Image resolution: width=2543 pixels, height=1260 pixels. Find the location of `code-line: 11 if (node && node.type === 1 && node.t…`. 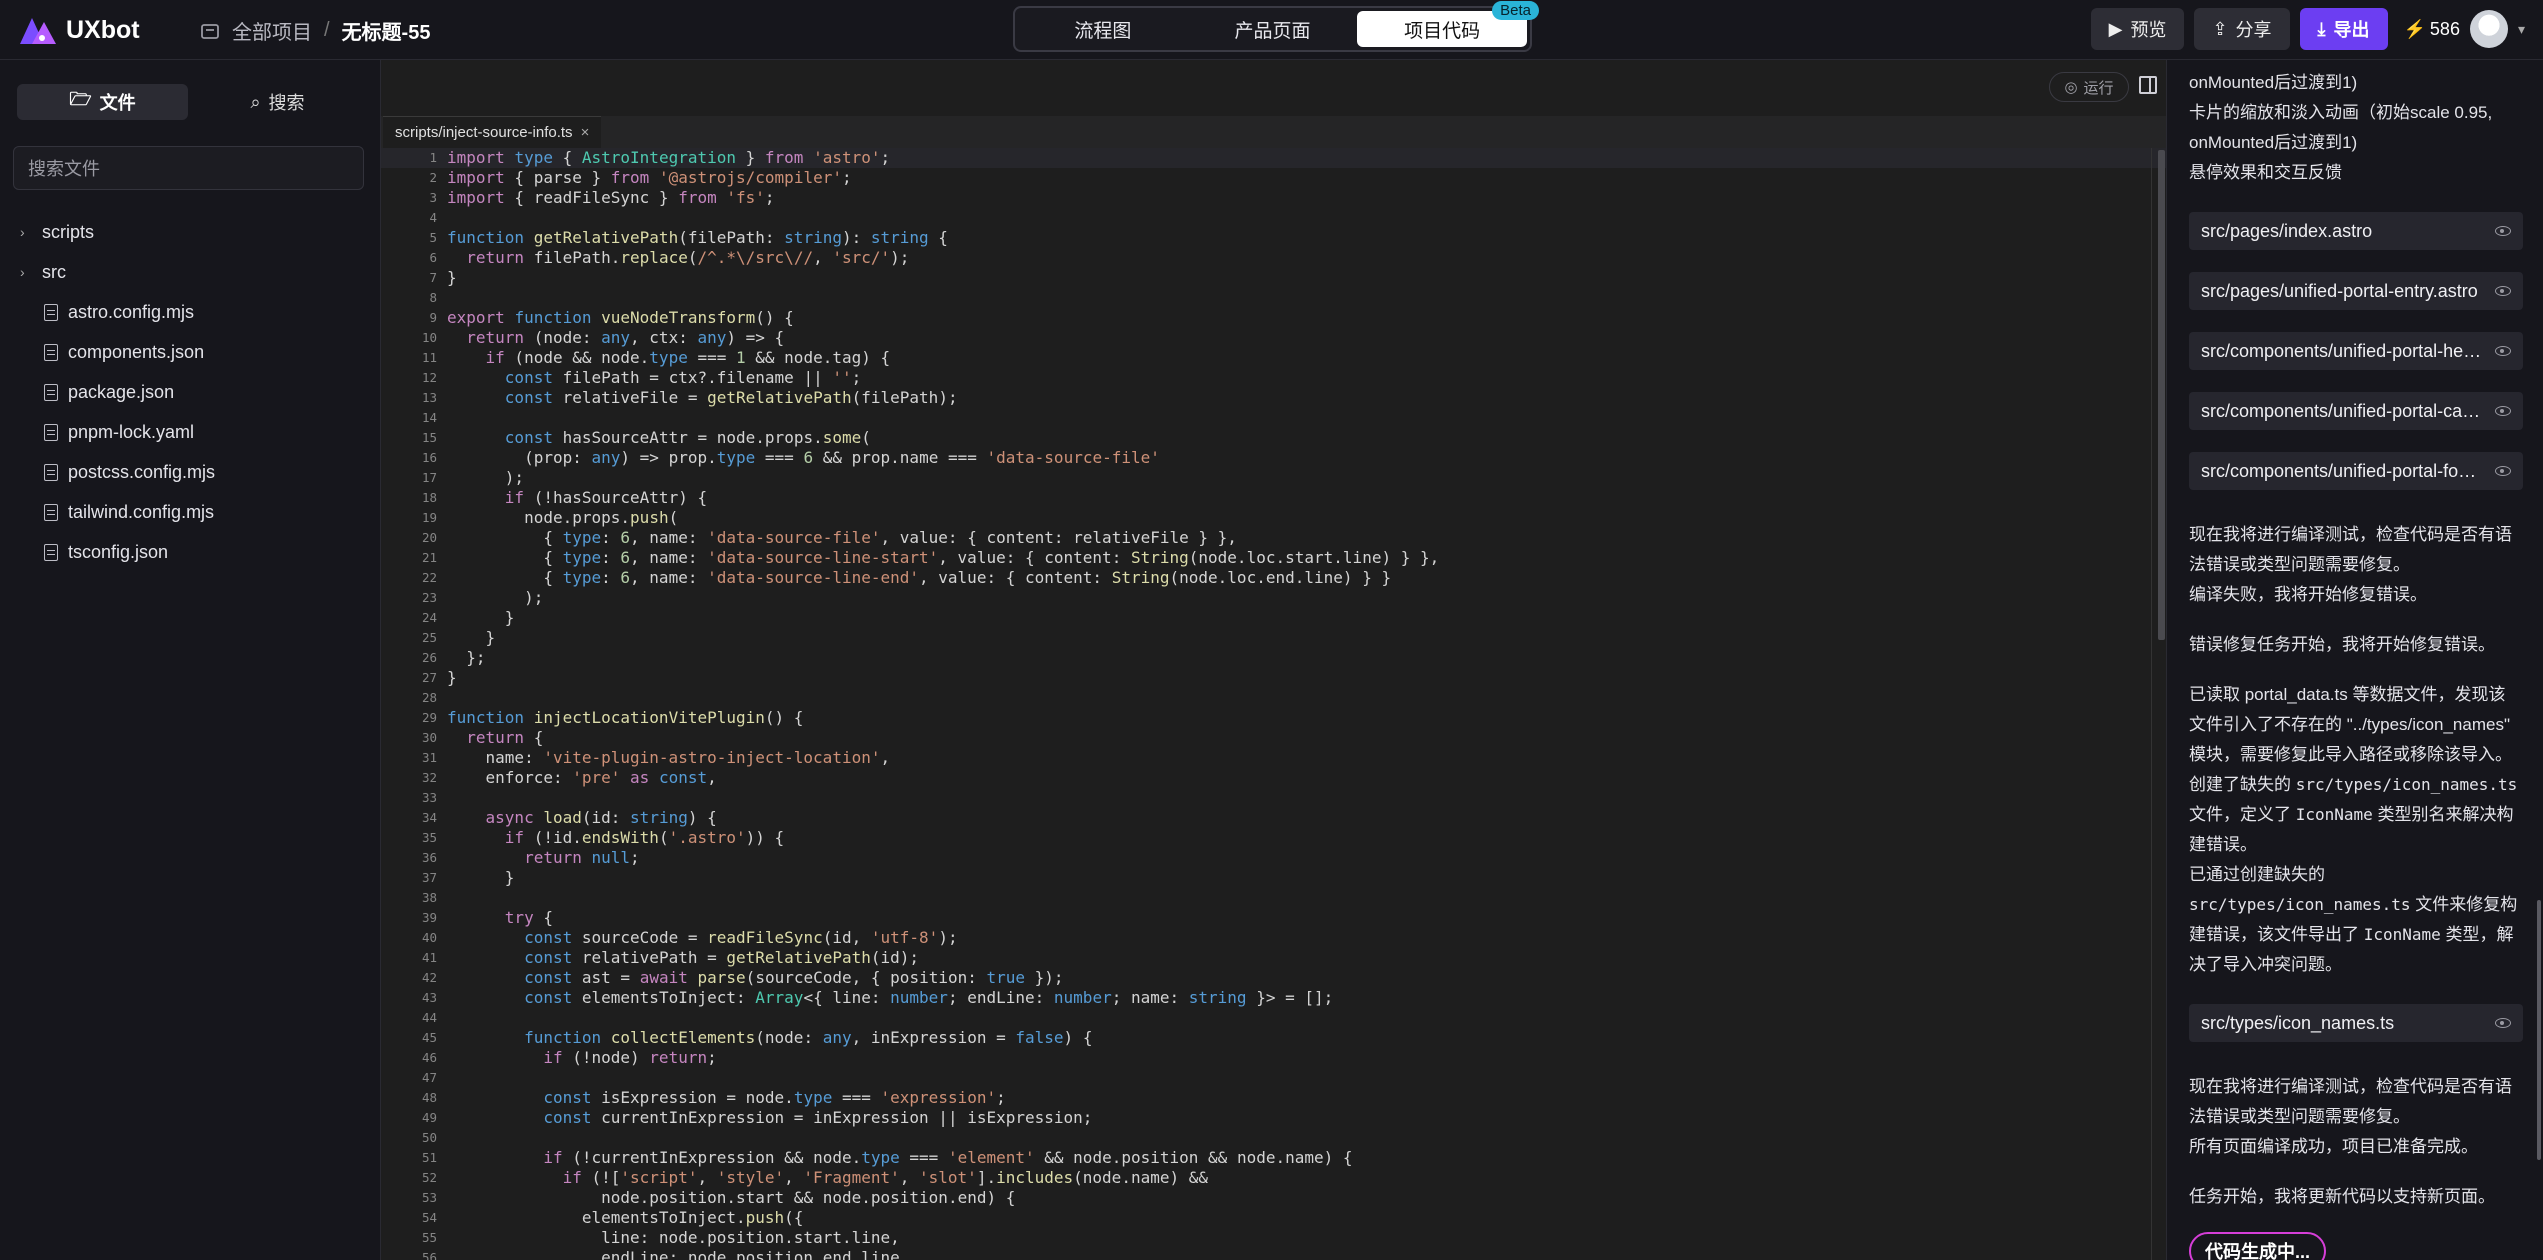

code-line: 11 if (node && node.type === 1 && node.t… is located at coordinates (1273, 358).